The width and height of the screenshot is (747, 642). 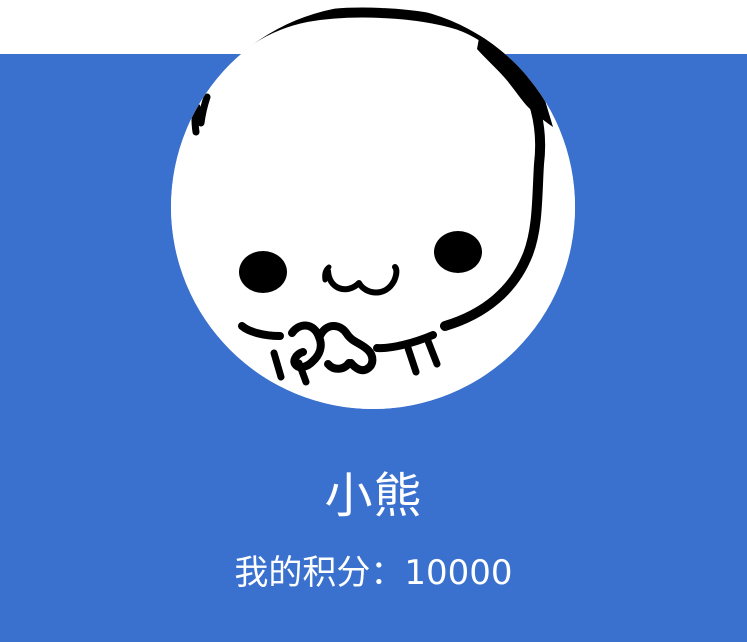 I want to click on points-label: 我的积分：, so click(x=319, y=573).